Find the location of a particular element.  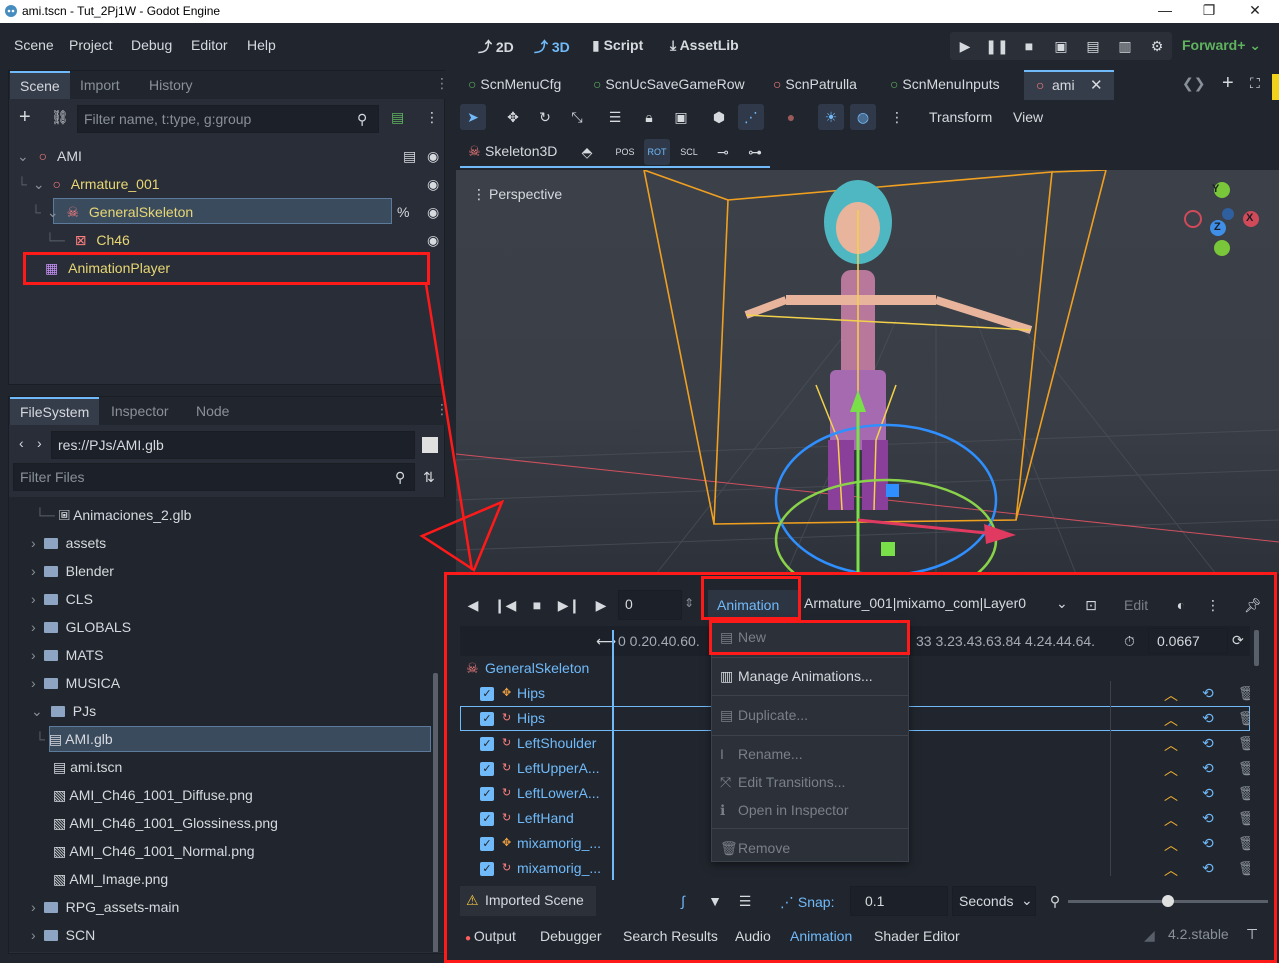

scene-file-icon: ▤ is located at coordinates (57, 739).